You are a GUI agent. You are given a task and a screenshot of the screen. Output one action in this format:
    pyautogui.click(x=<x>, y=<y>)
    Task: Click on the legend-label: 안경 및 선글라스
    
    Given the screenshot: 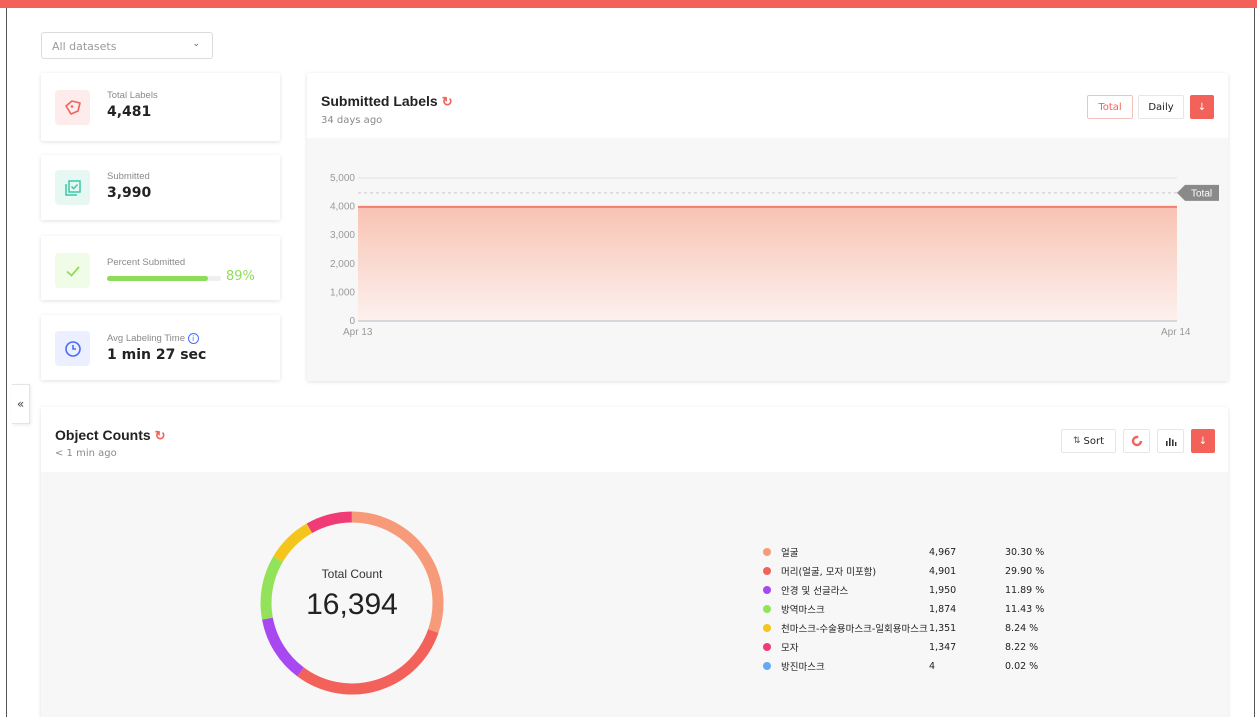 What is the action you would take?
    pyautogui.click(x=815, y=591)
    